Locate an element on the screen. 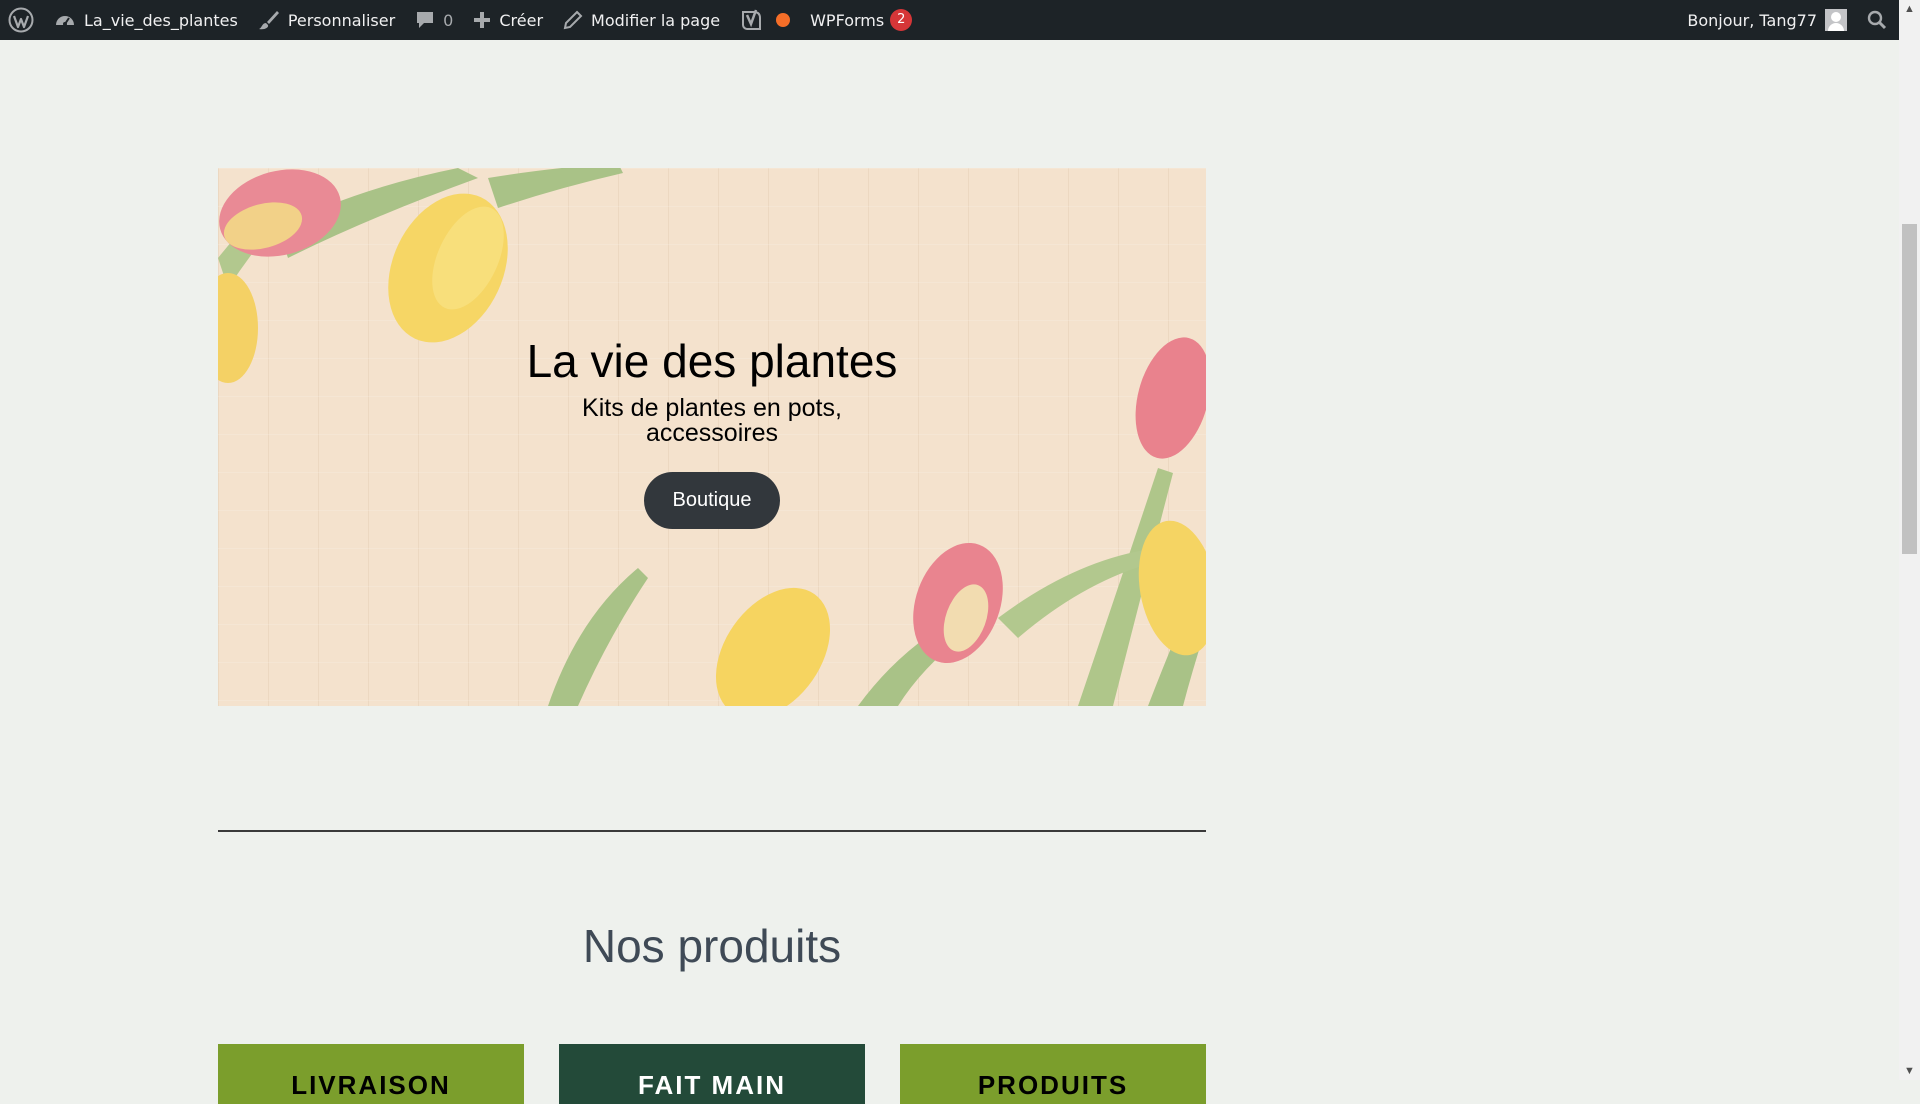 This screenshot has height=1104, width=1920. product-card-products: PRODUITS is located at coordinates (1053, 1074).